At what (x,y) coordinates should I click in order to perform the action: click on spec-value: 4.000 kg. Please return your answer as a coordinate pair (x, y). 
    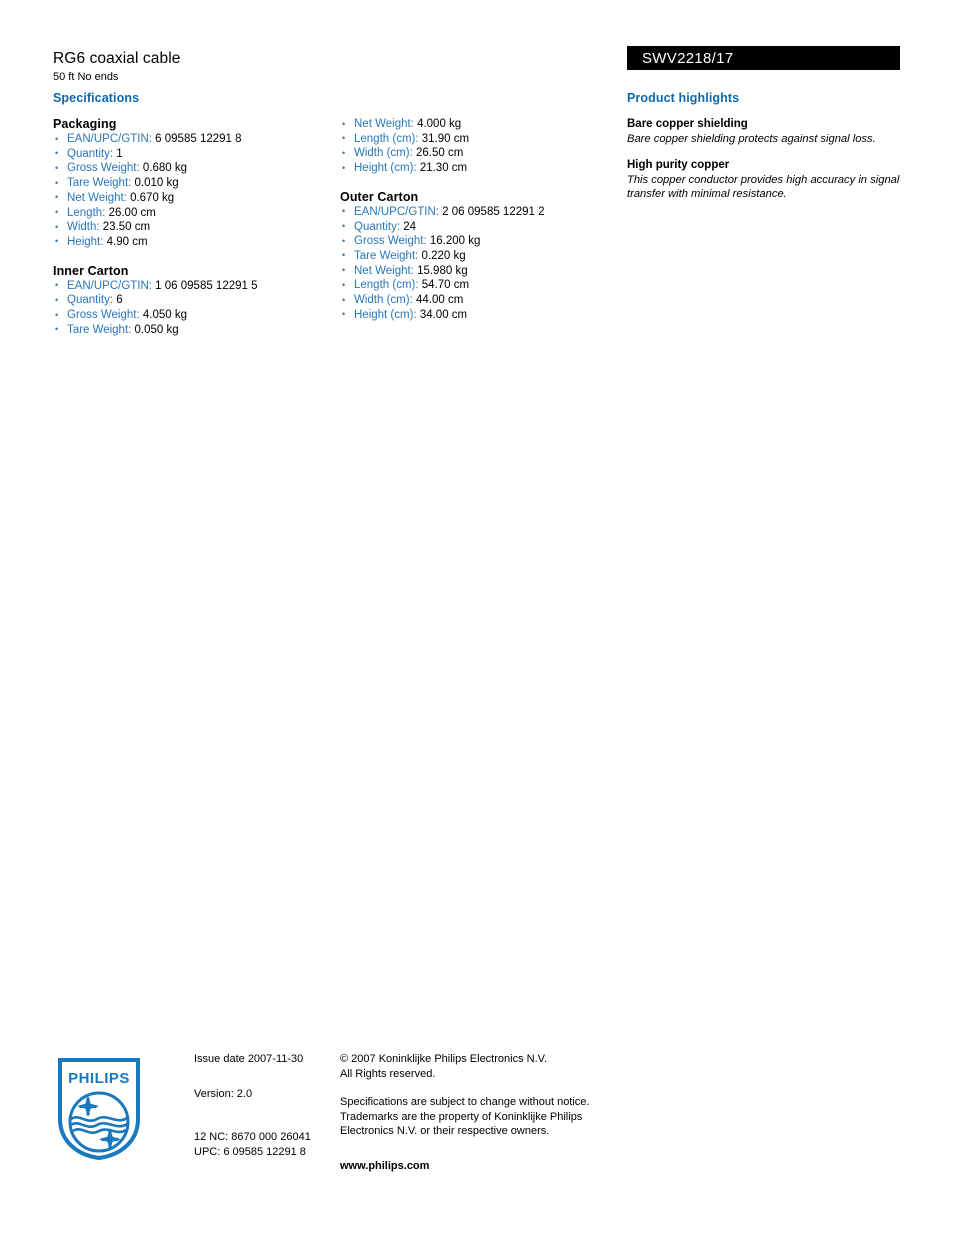
    Looking at the image, I should click on (437, 124).